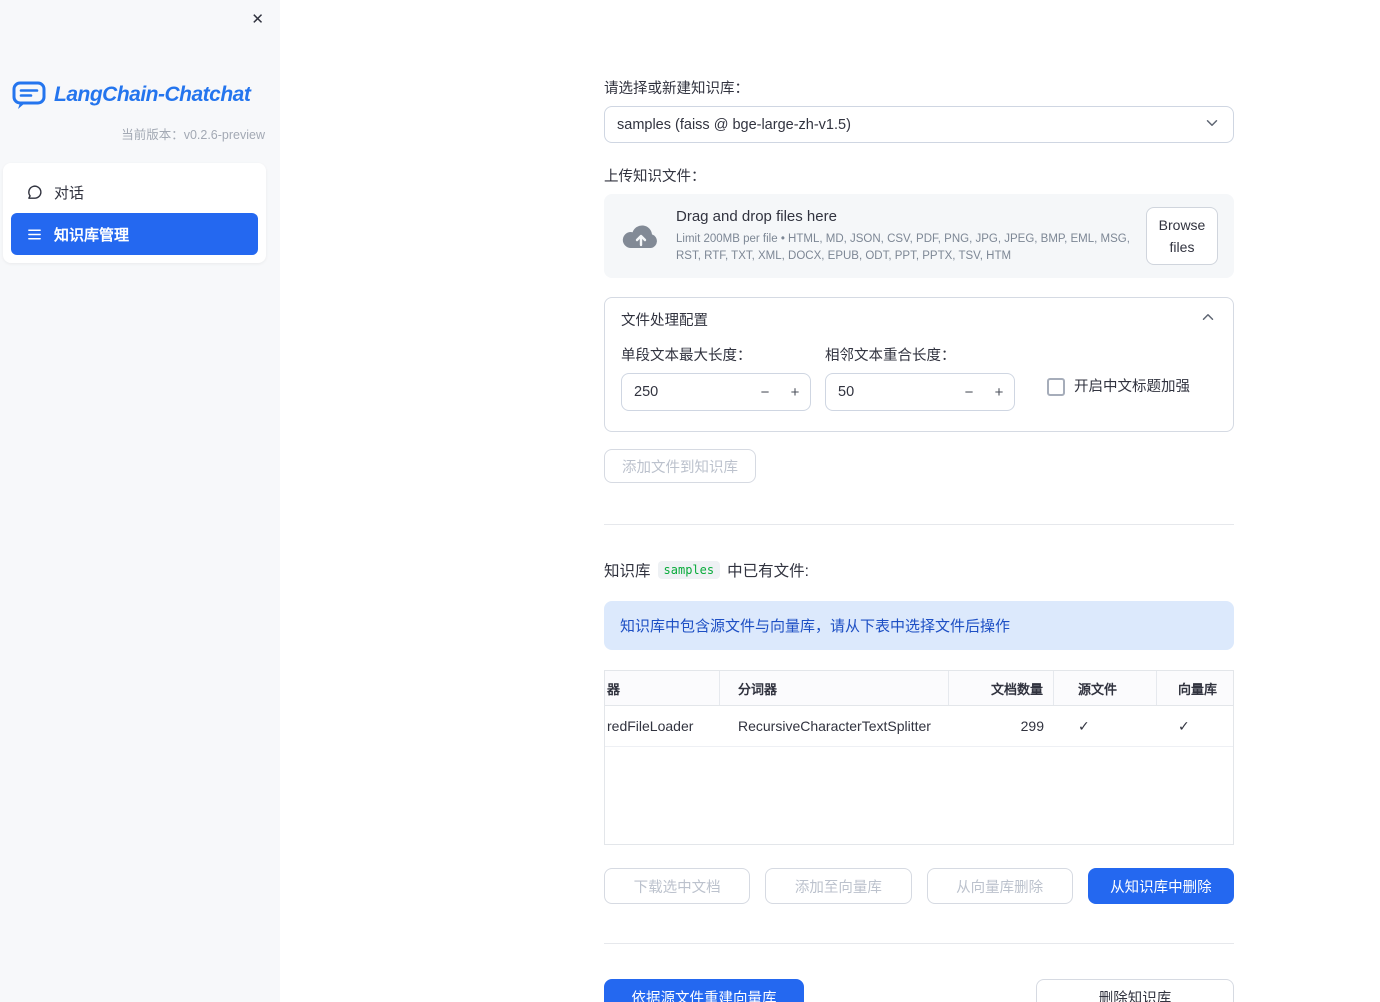 Image resolution: width=1380 pixels, height=1002 pixels. What do you see at coordinates (838, 886) in the screenshot?
I see `add-to-vectorstore-button: 添加至向量库` at bounding box center [838, 886].